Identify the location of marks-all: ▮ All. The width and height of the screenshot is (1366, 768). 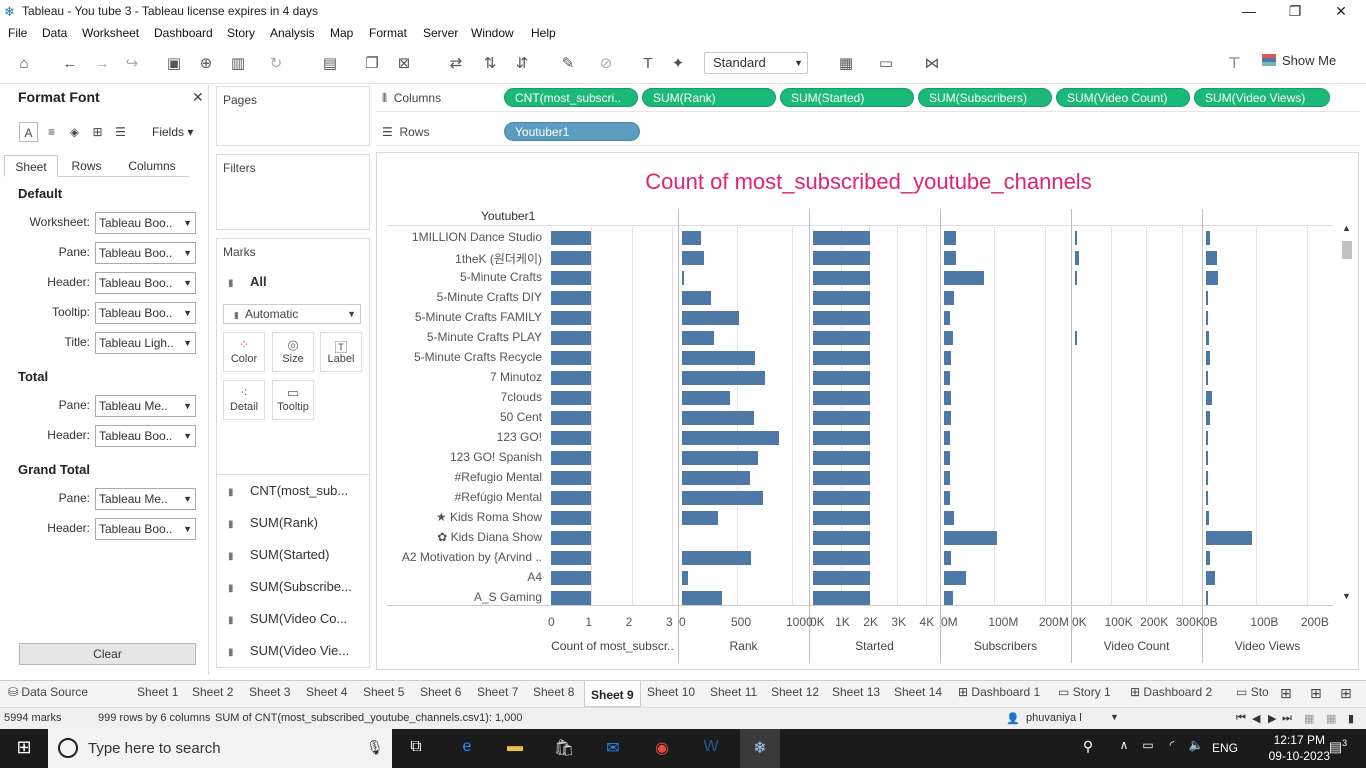
(247, 281).